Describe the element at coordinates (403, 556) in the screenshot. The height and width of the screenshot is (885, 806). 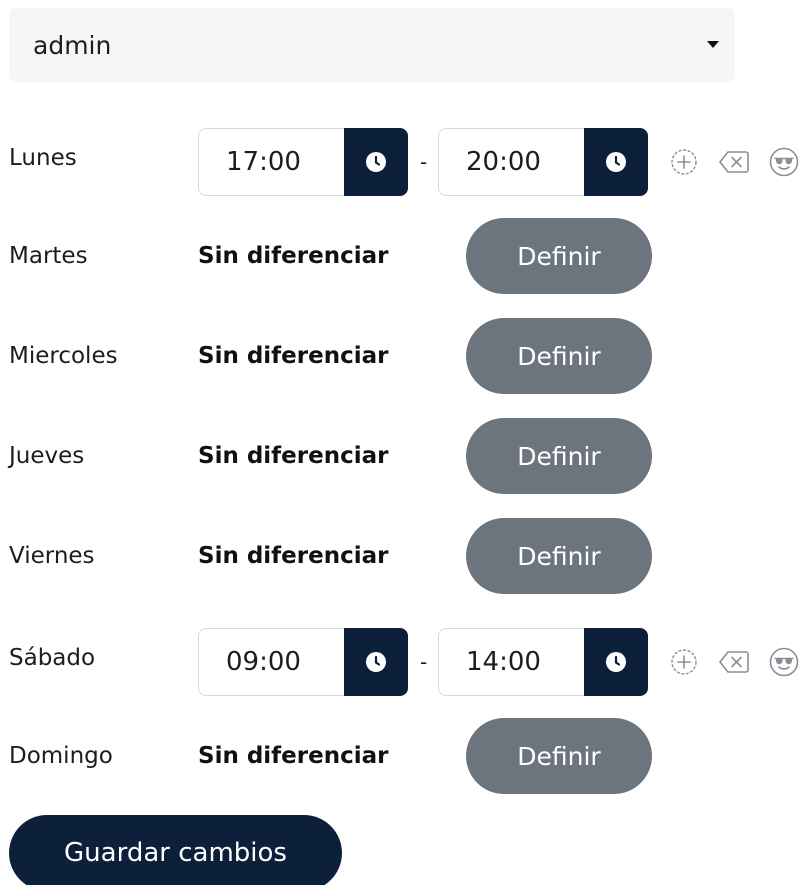
I see `schedule-row-viernes: Viernes Sin diferenciar Definir` at that location.